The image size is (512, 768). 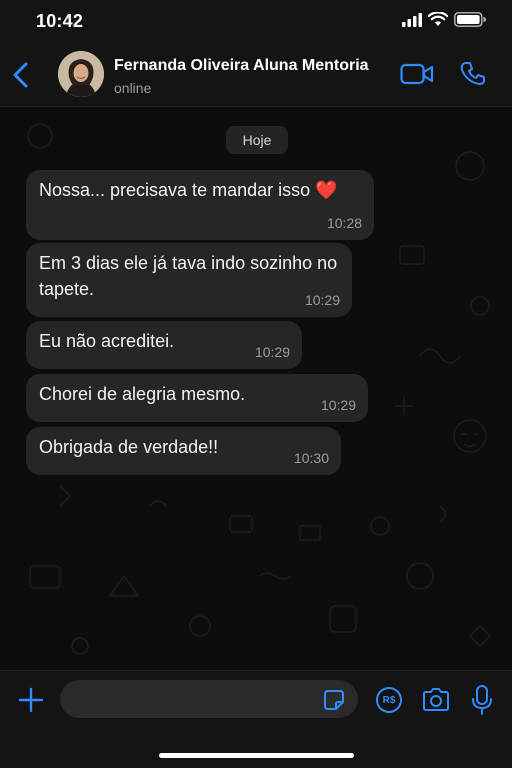 I want to click on wifi-icon, so click(x=438, y=19).